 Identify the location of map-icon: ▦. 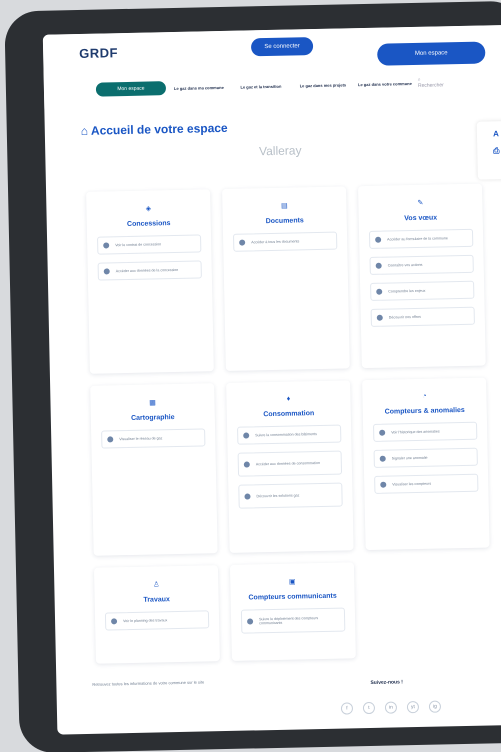
(152, 403).